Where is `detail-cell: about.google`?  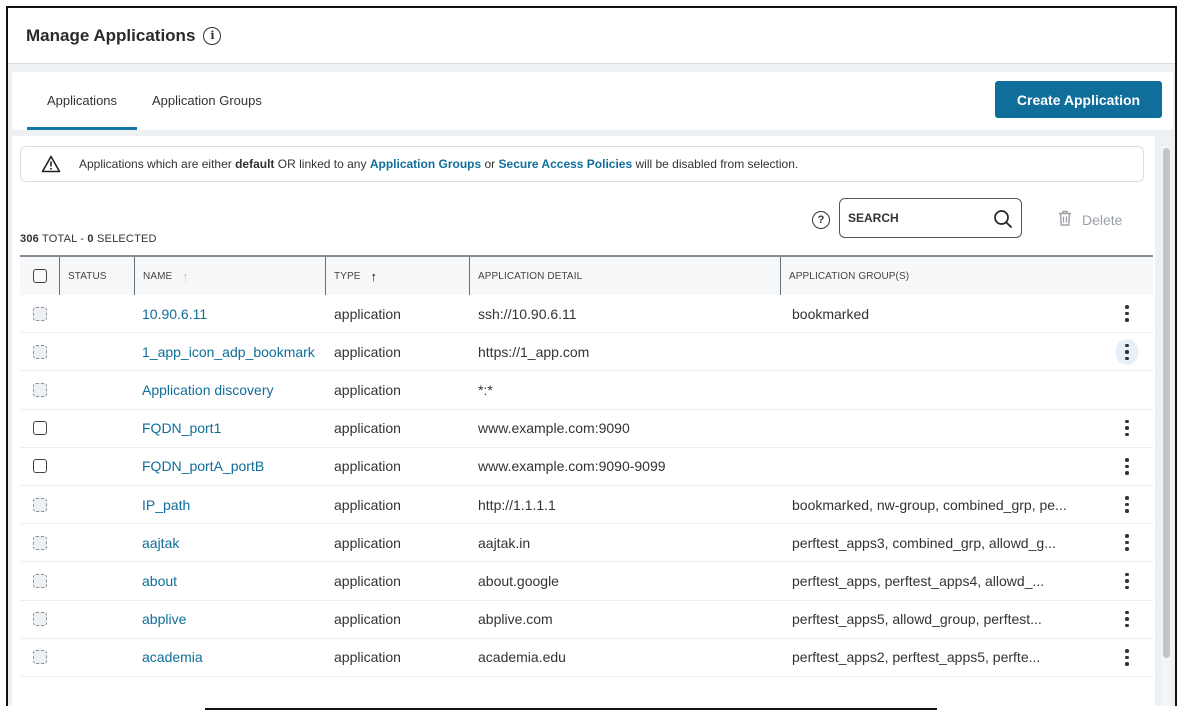 detail-cell: about.google is located at coordinates (518, 580).